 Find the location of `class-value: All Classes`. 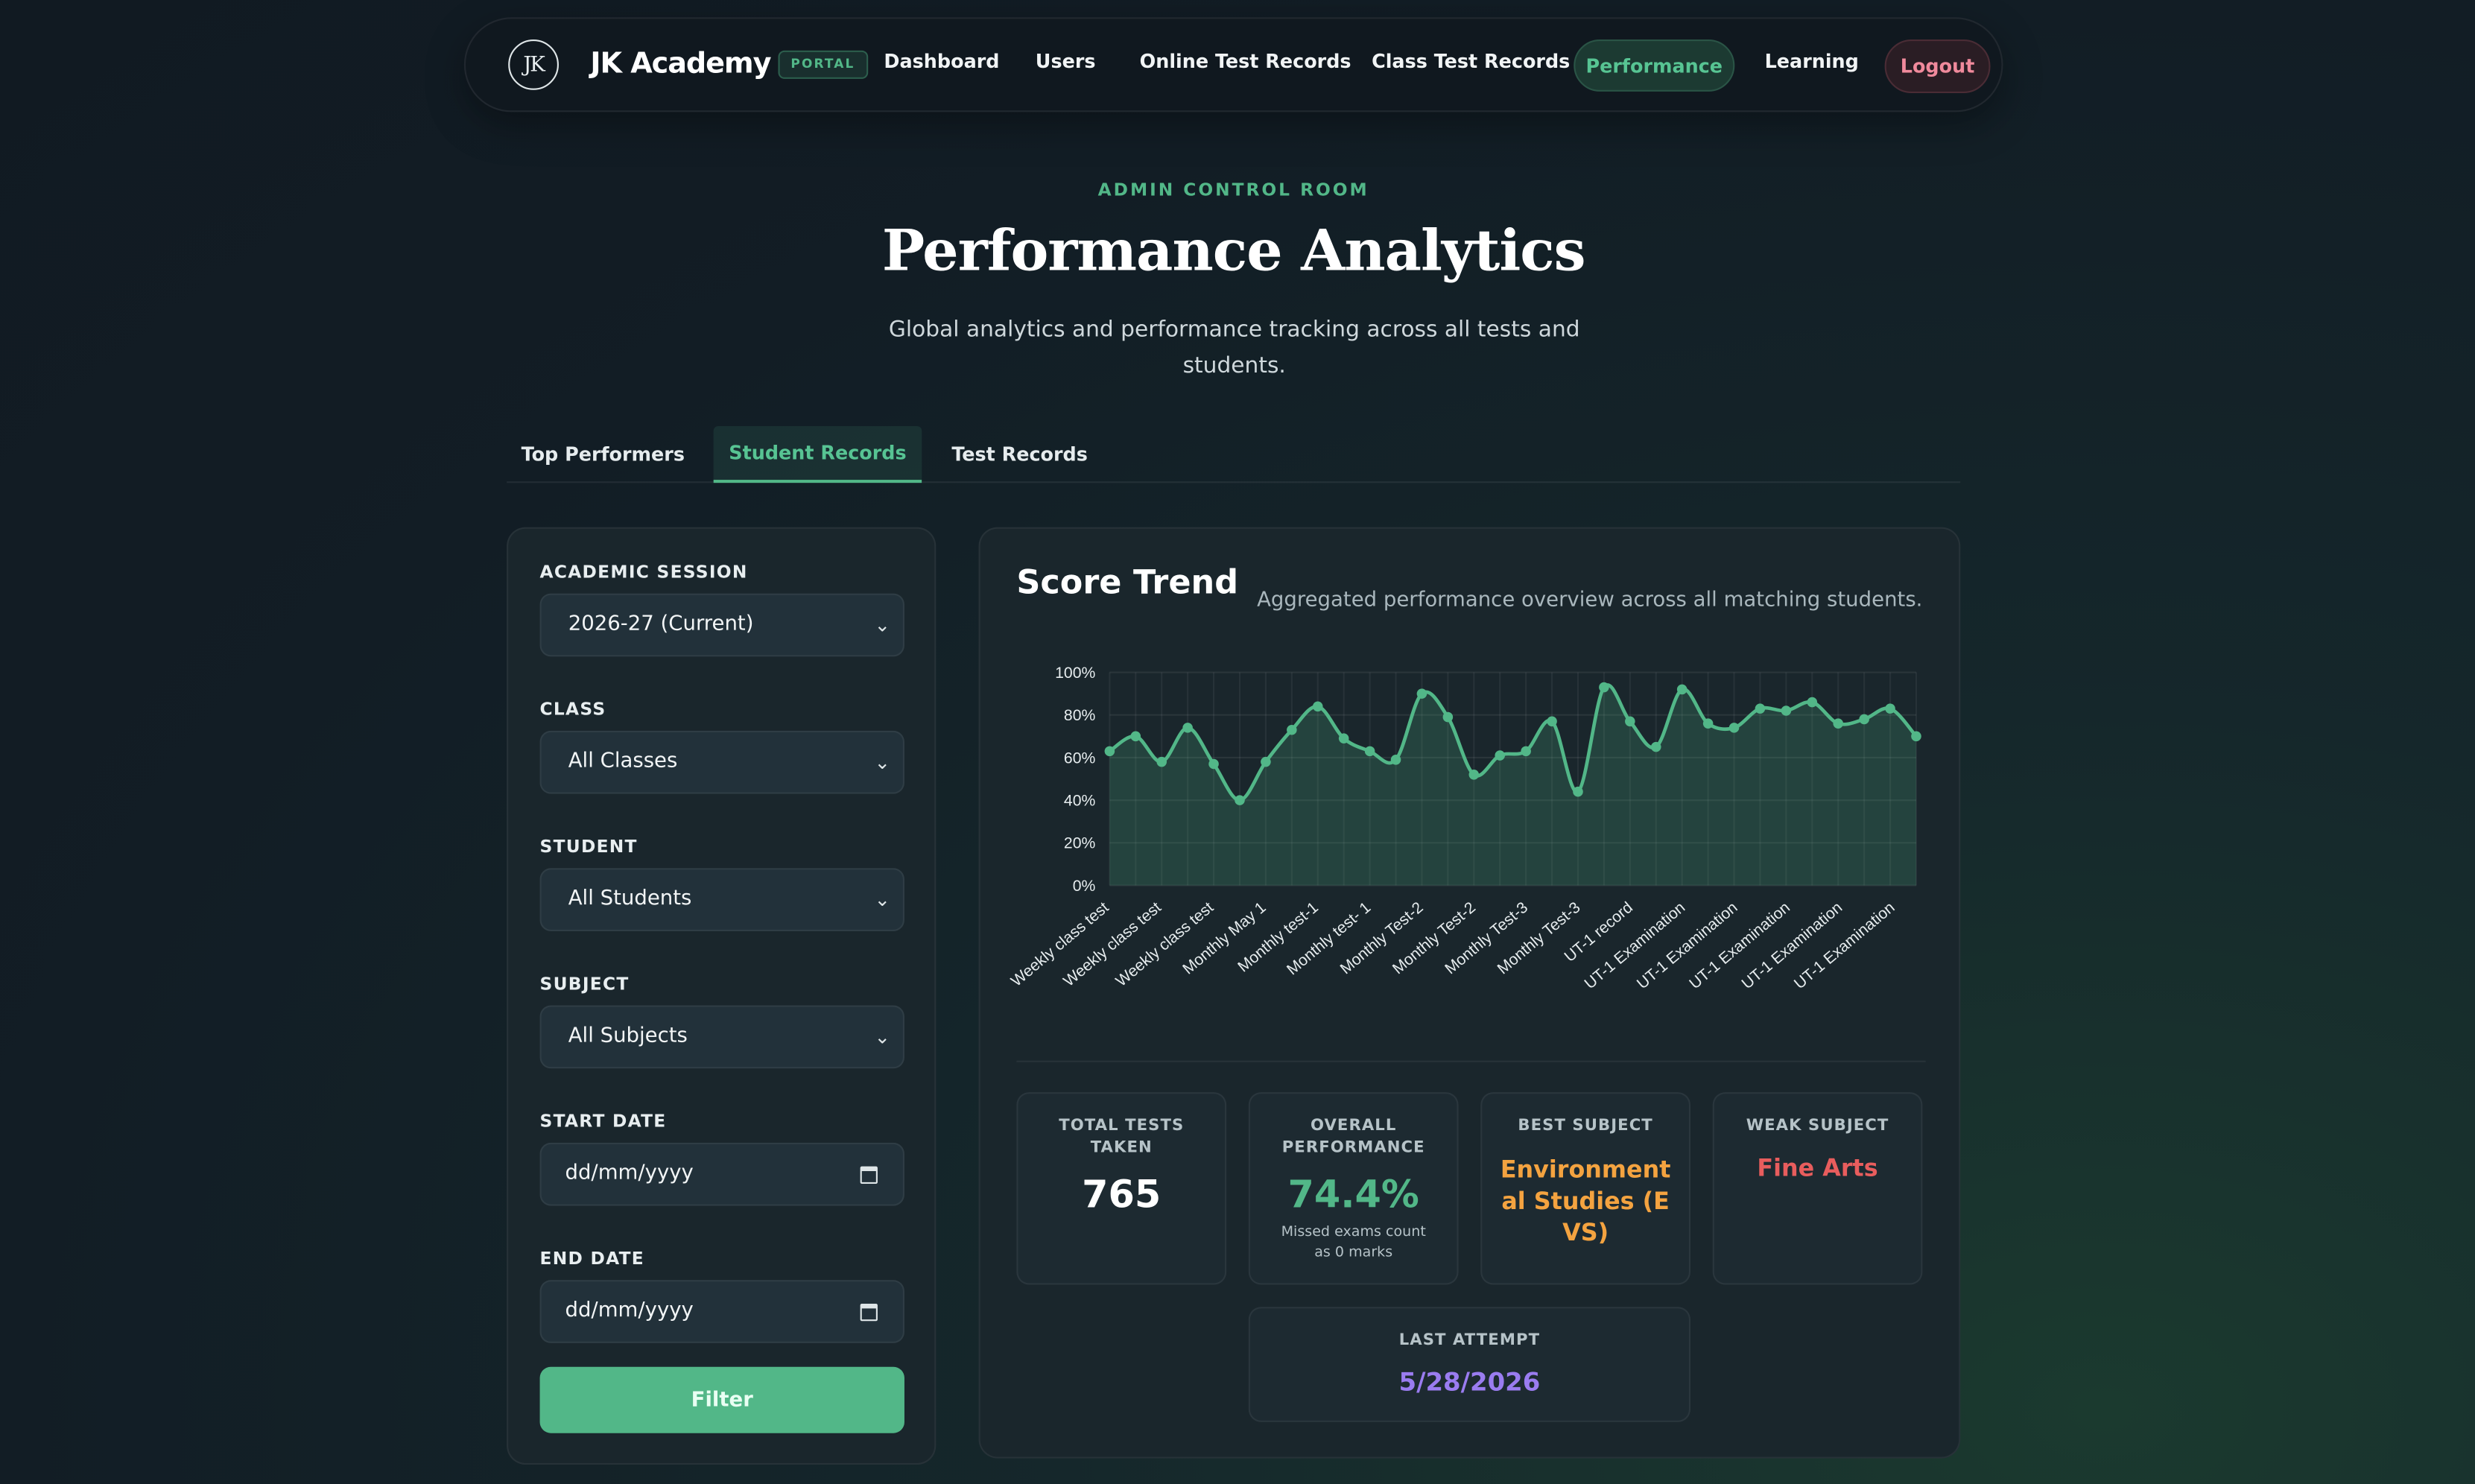

class-value: All Classes is located at coordinates (623, 762).